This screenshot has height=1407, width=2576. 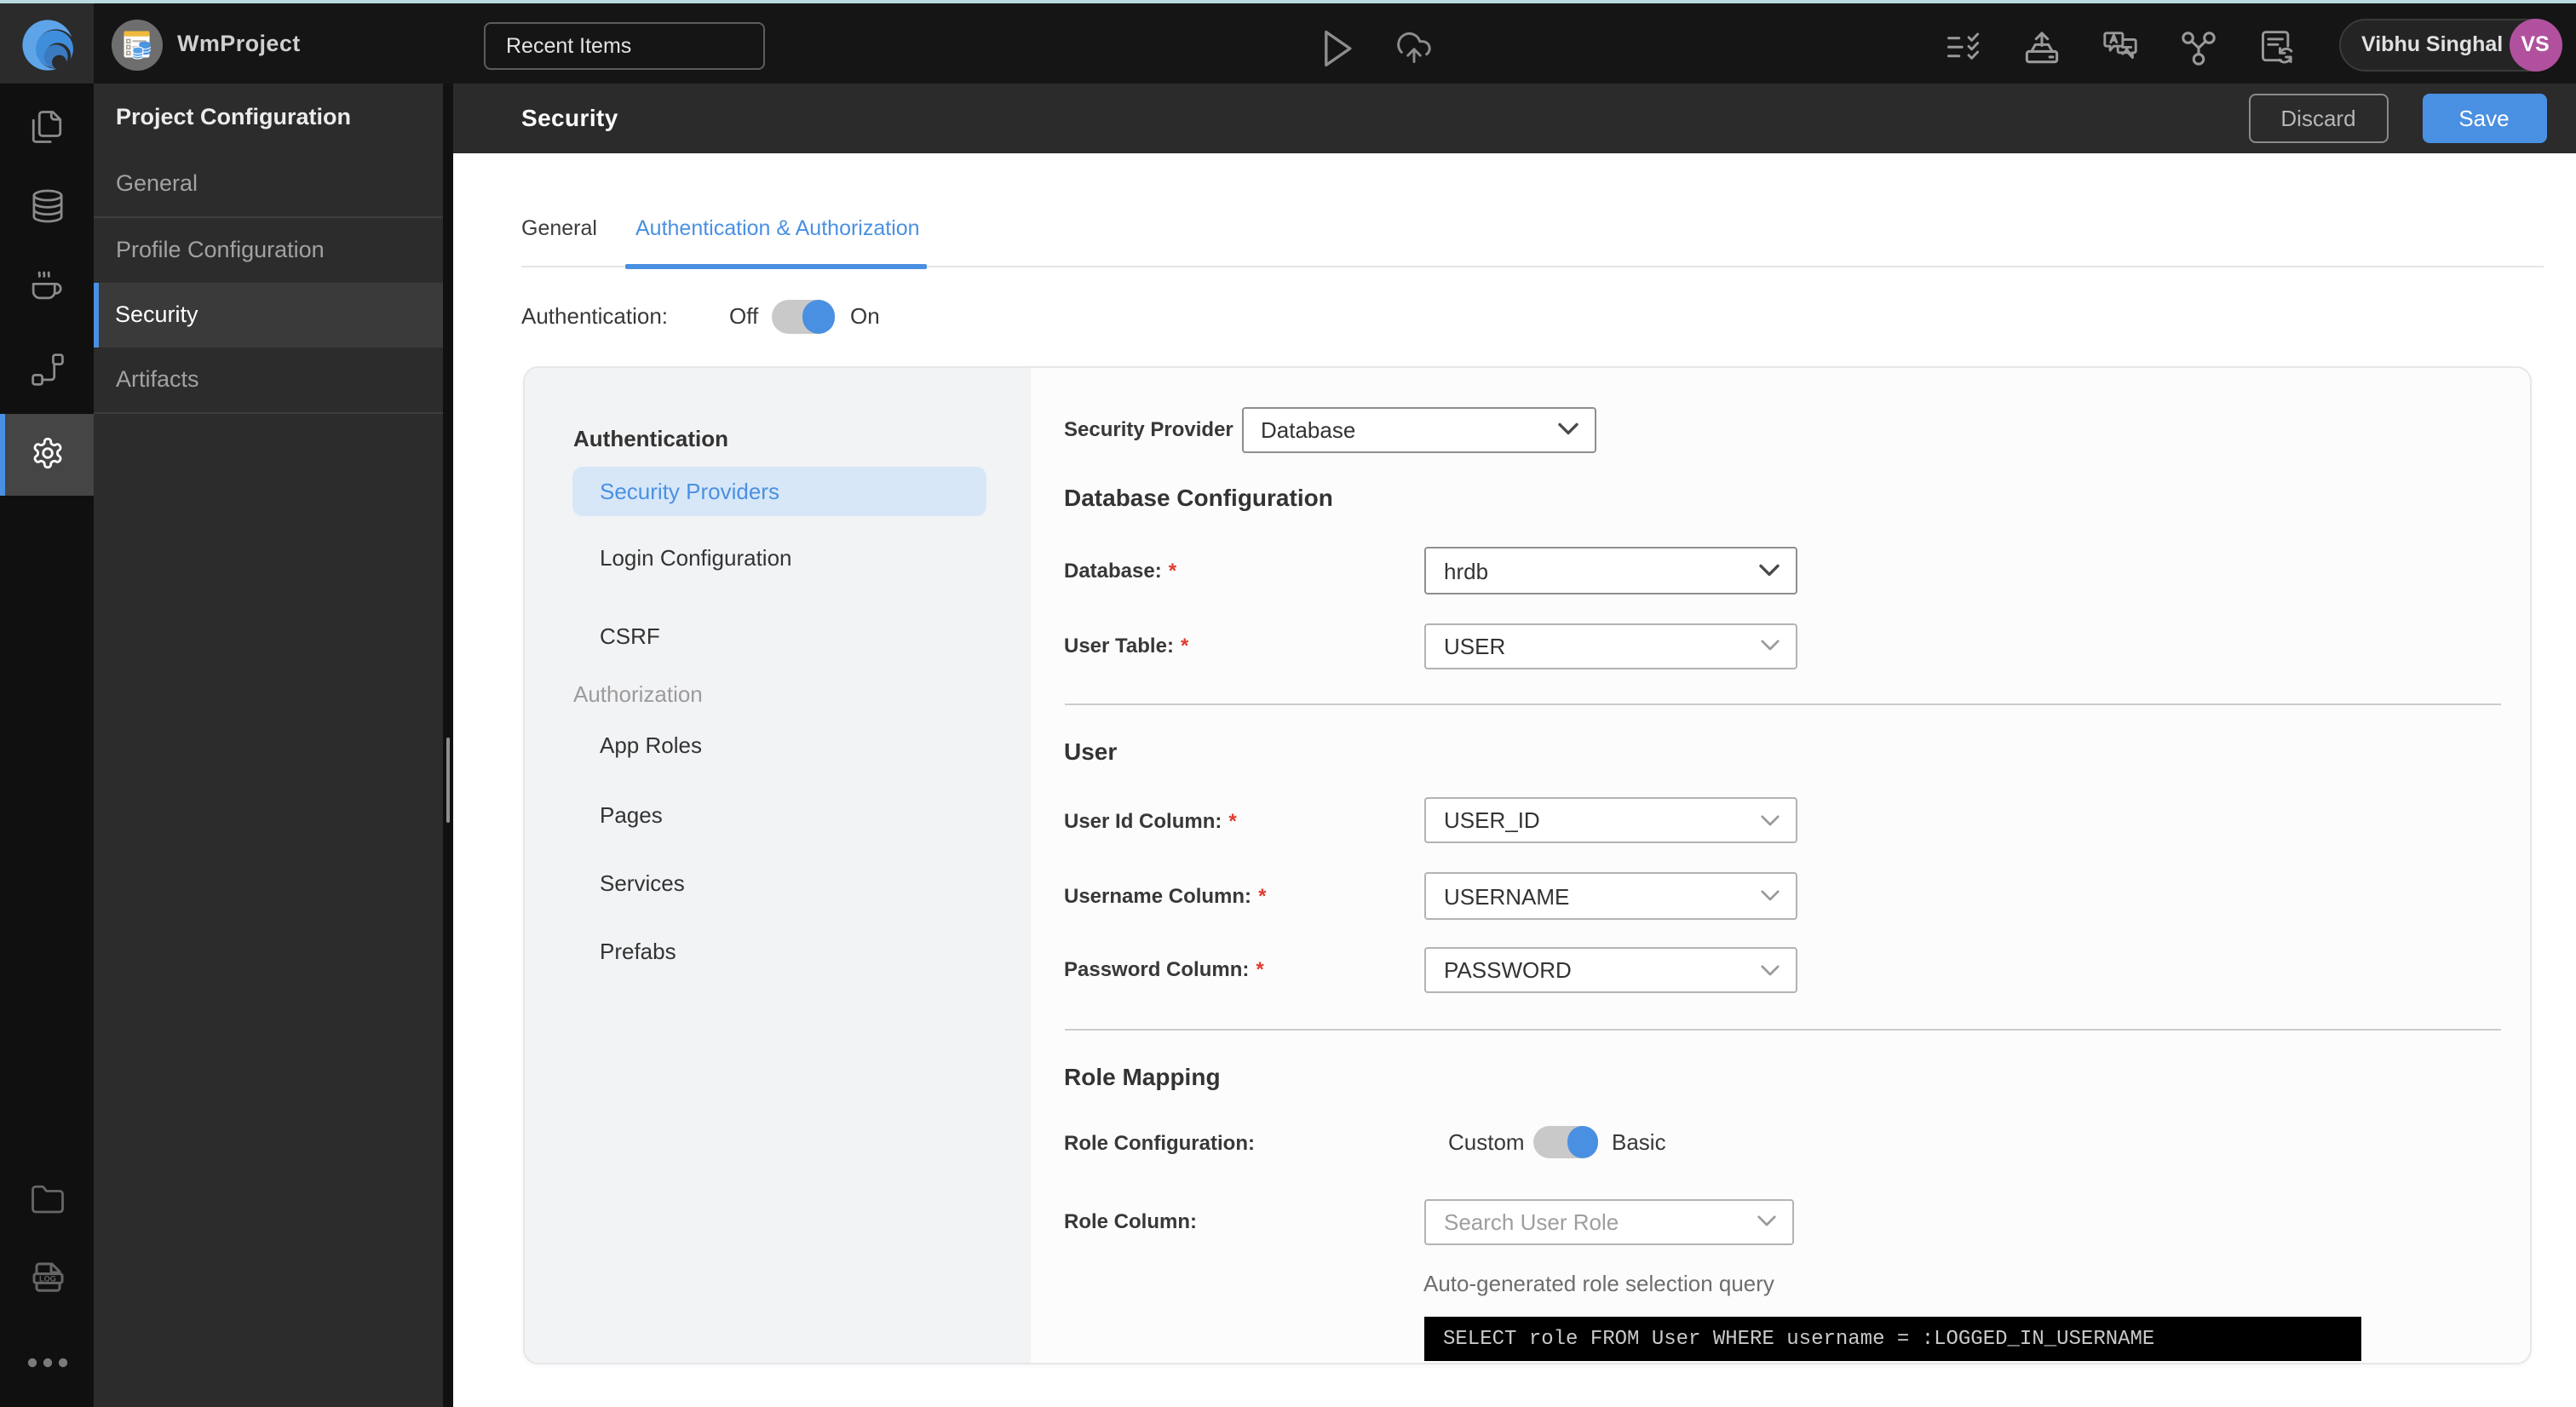 I want to click on svg-text: LOG, so click(x=46, y=1278).